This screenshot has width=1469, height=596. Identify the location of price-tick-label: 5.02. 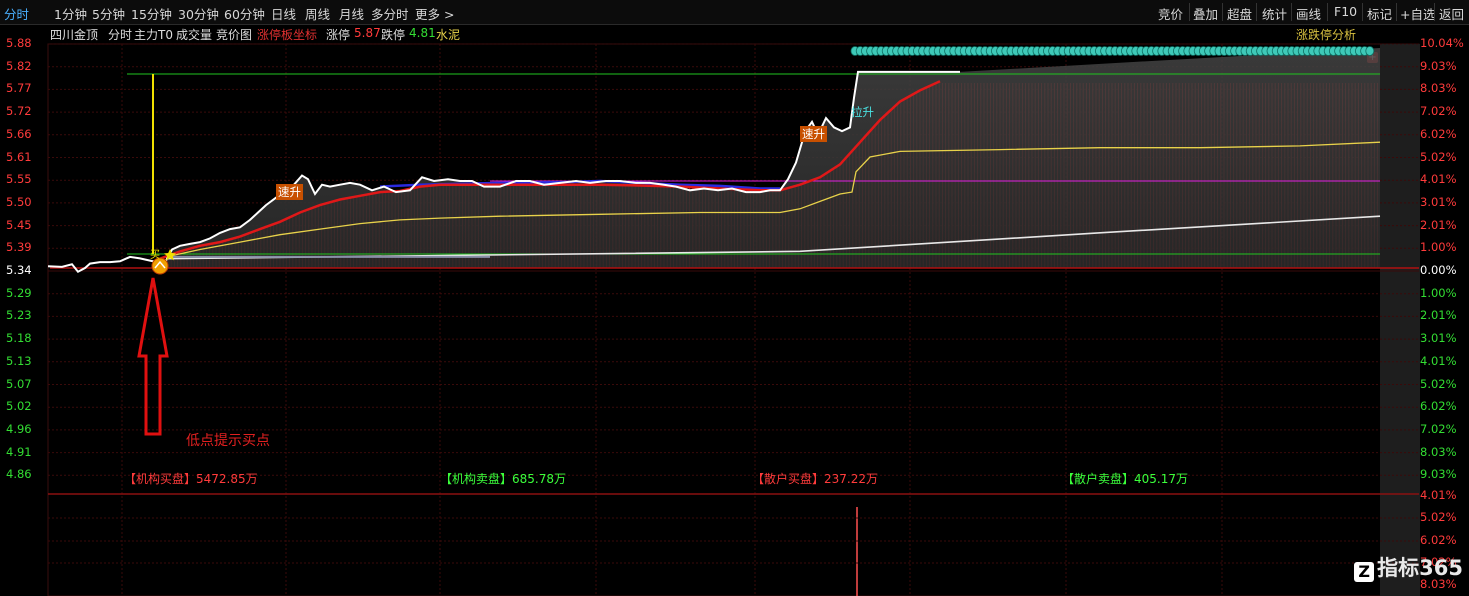
(19, 406).